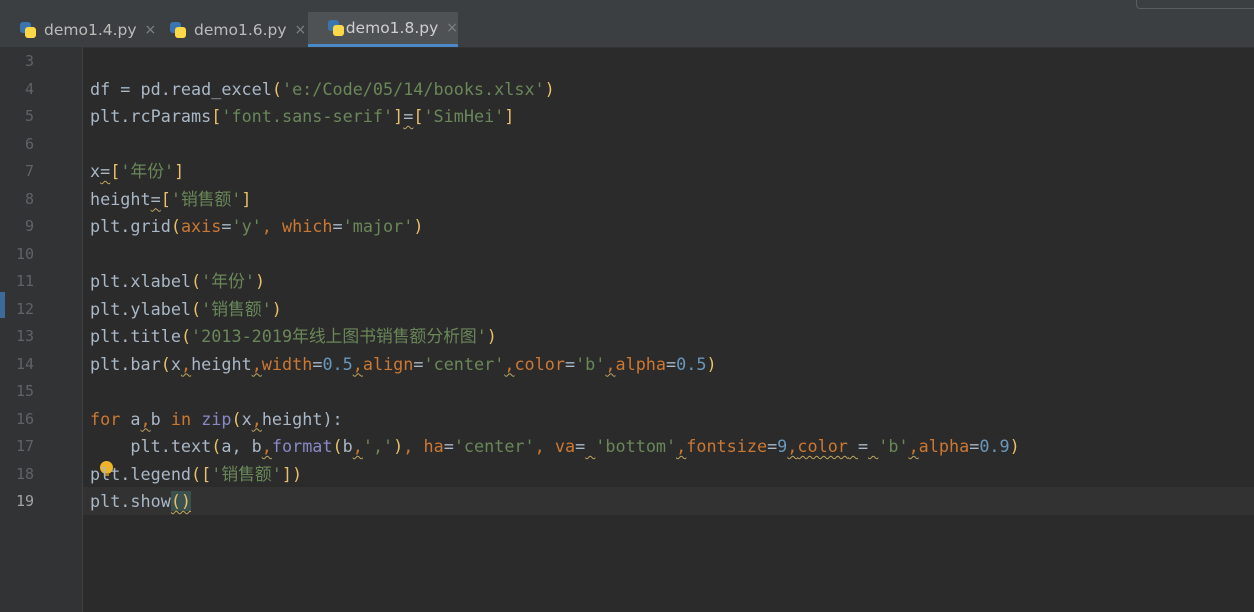  Describe the element at coordinates (181, 501) in the screenshot. I see `matched-parens: ()` at that location.